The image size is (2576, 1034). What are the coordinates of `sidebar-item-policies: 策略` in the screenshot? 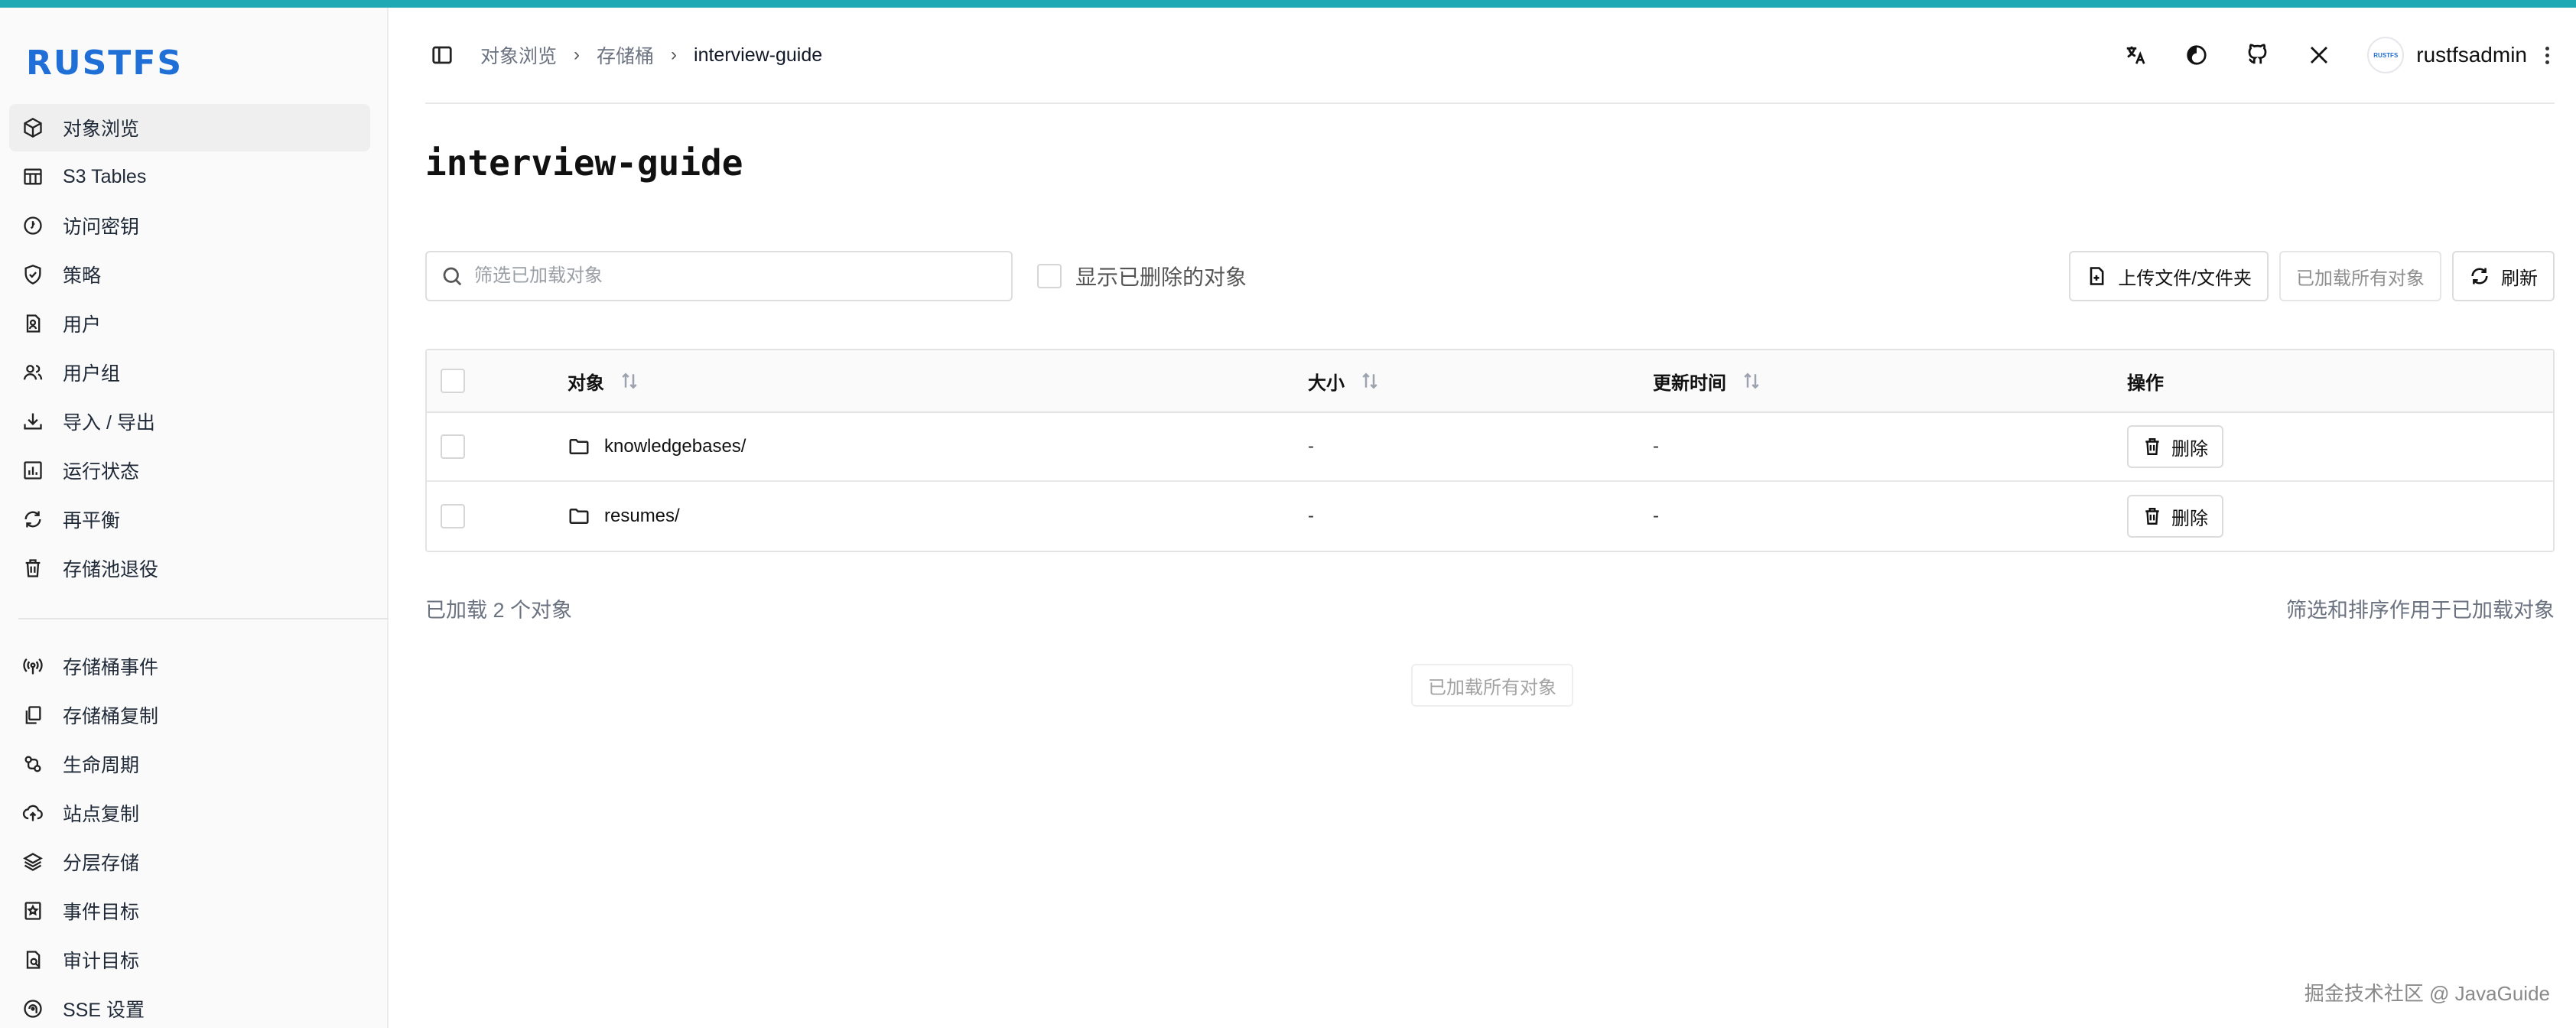 It's located at (189, 274).